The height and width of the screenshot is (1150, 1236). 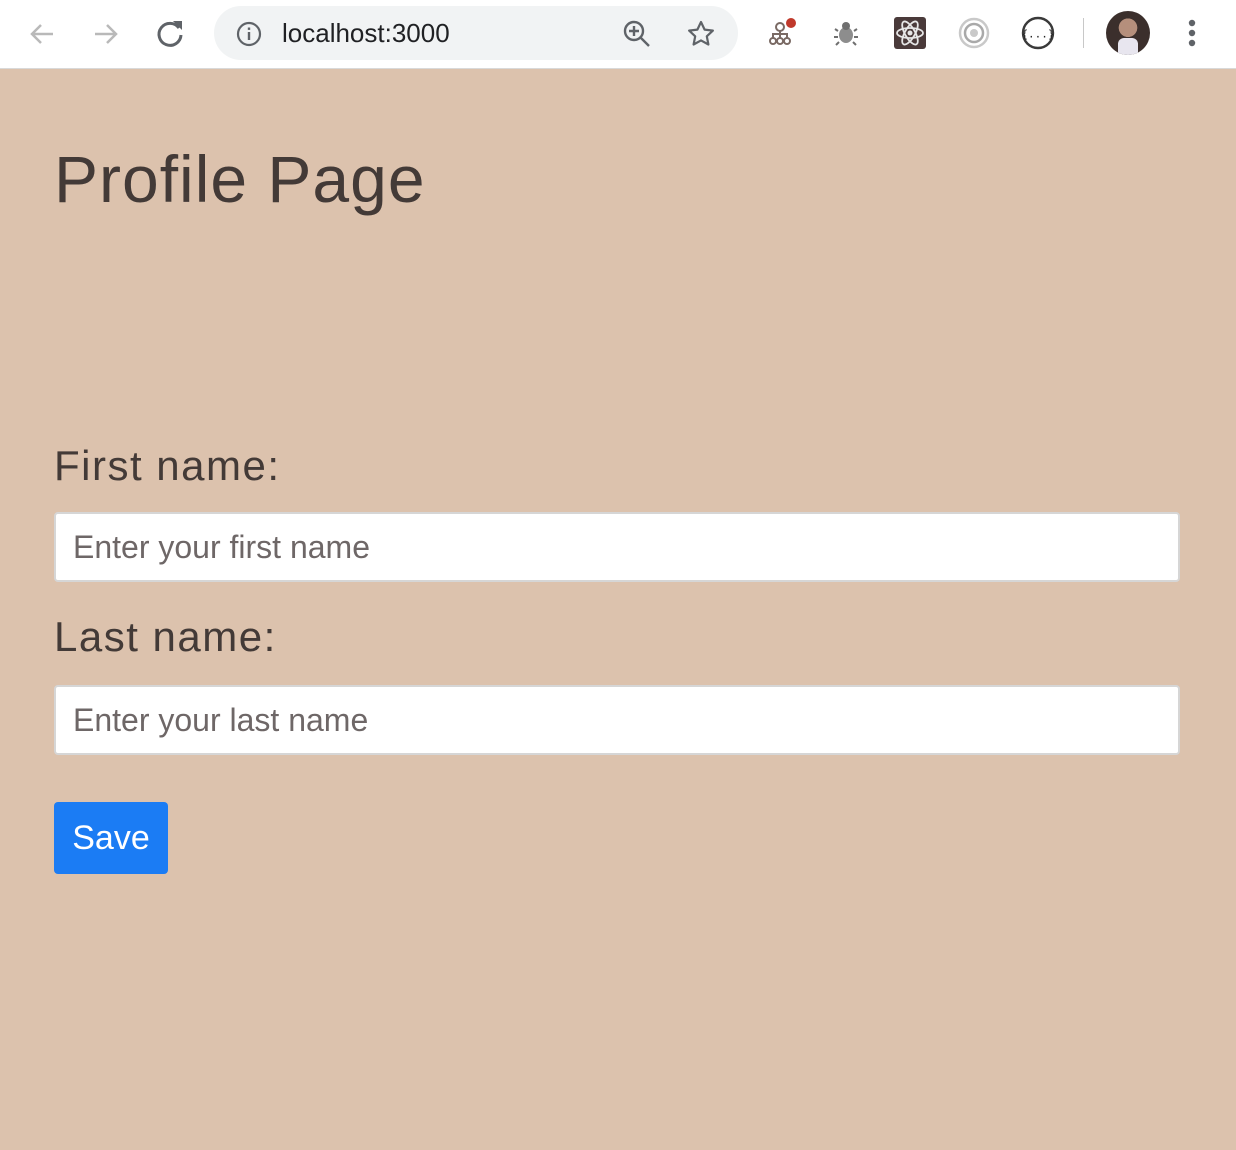 I want to click on toolbar-separator, so click(x=1083, y=33).